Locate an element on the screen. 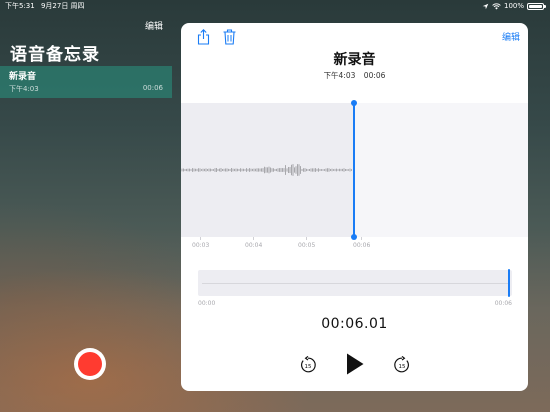 This screenshot has height=412, width=550. play-icon is located at coordinates (355, 364).